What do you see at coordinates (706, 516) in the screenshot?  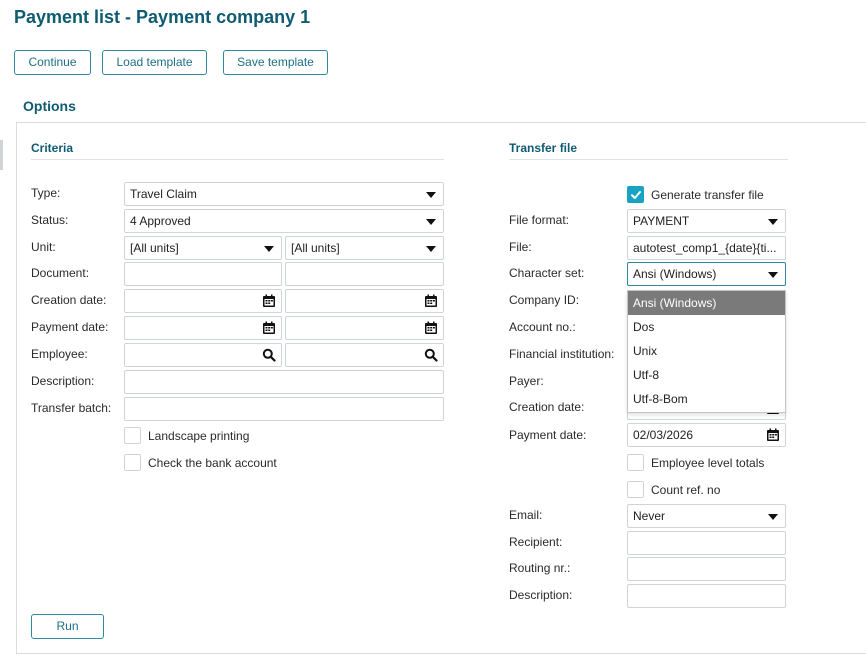 I see `email-select: Never` at bounding box center [706, 516].